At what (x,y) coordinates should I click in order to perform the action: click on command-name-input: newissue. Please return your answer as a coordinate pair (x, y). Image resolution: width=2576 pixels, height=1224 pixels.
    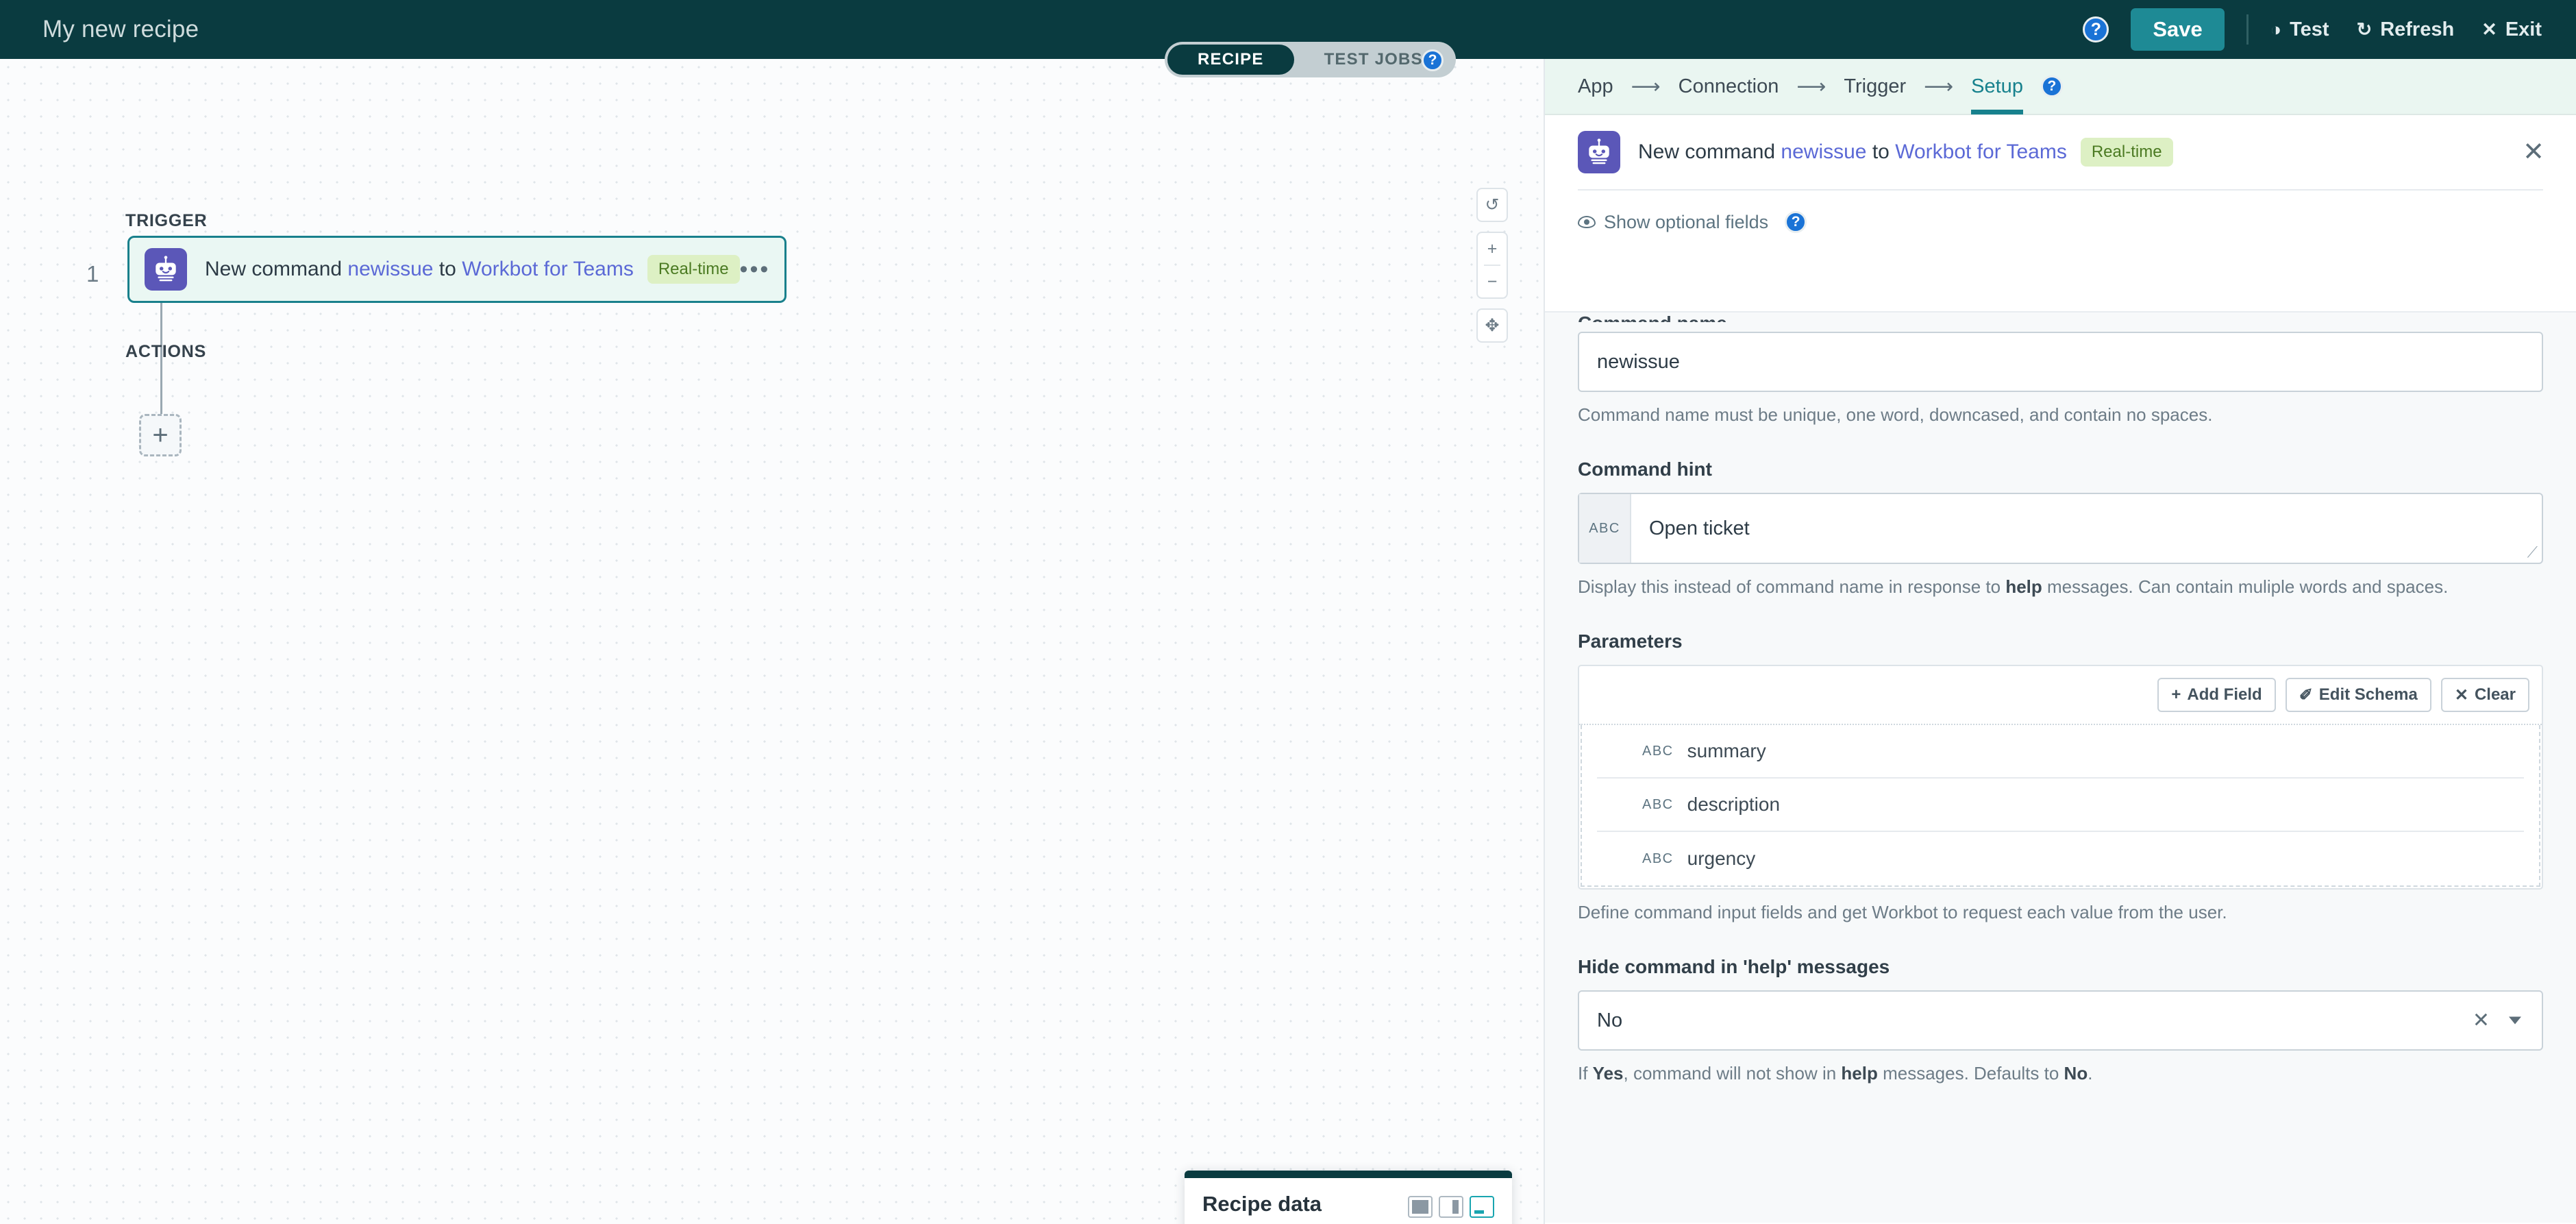
    Looking at the image, I should click on (2060, 362).